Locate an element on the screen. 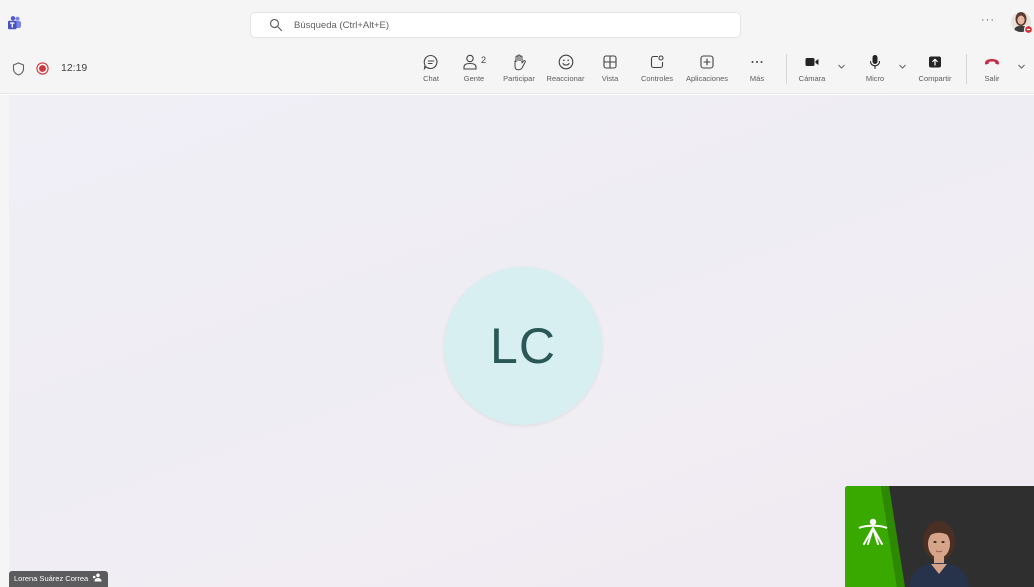 The width and height of the screenshot is (1034, 587). leave-options-chevron-down-icon is located at coordinates (1021, 66).